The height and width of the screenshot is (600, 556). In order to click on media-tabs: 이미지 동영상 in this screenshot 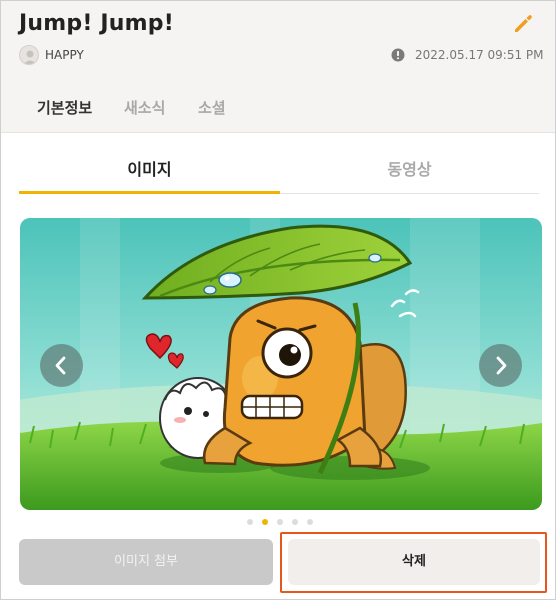, I will do `click(278, 168)`.